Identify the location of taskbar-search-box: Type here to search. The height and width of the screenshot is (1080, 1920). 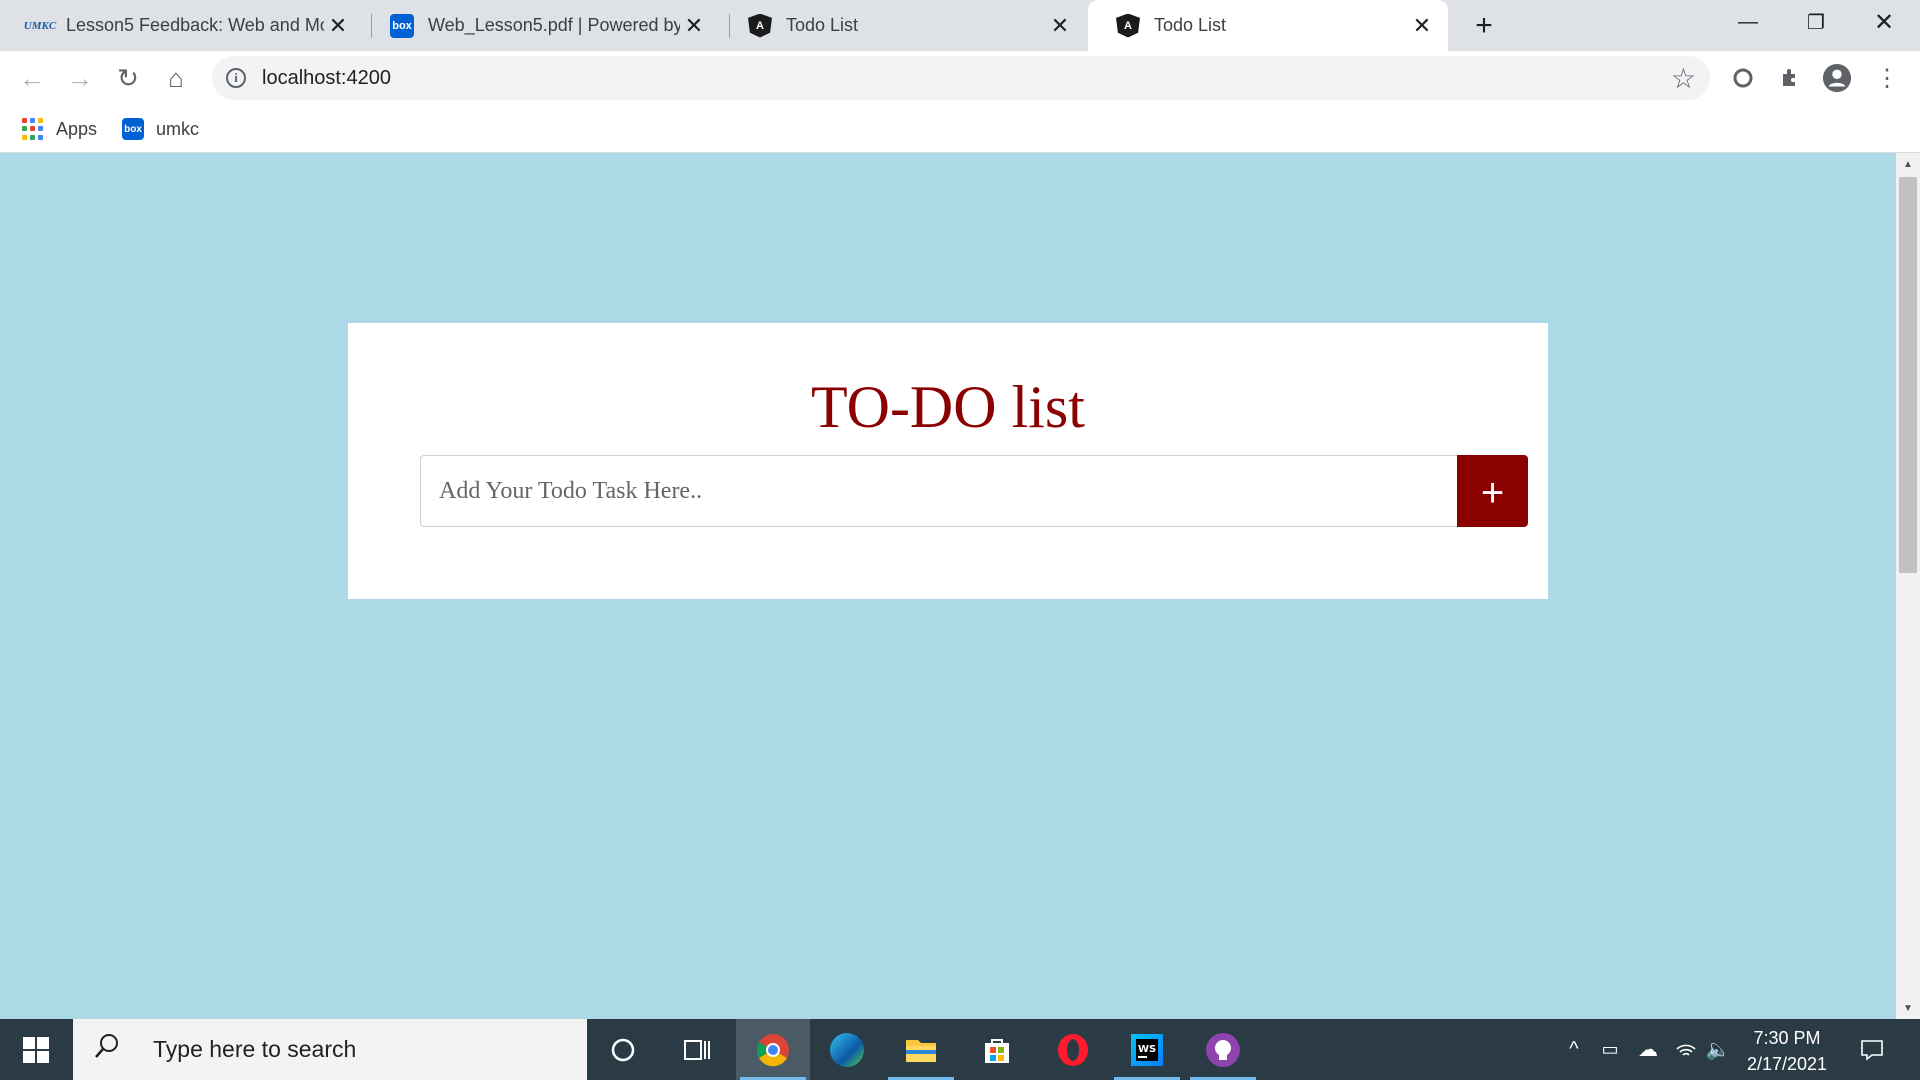
(330, 1049).